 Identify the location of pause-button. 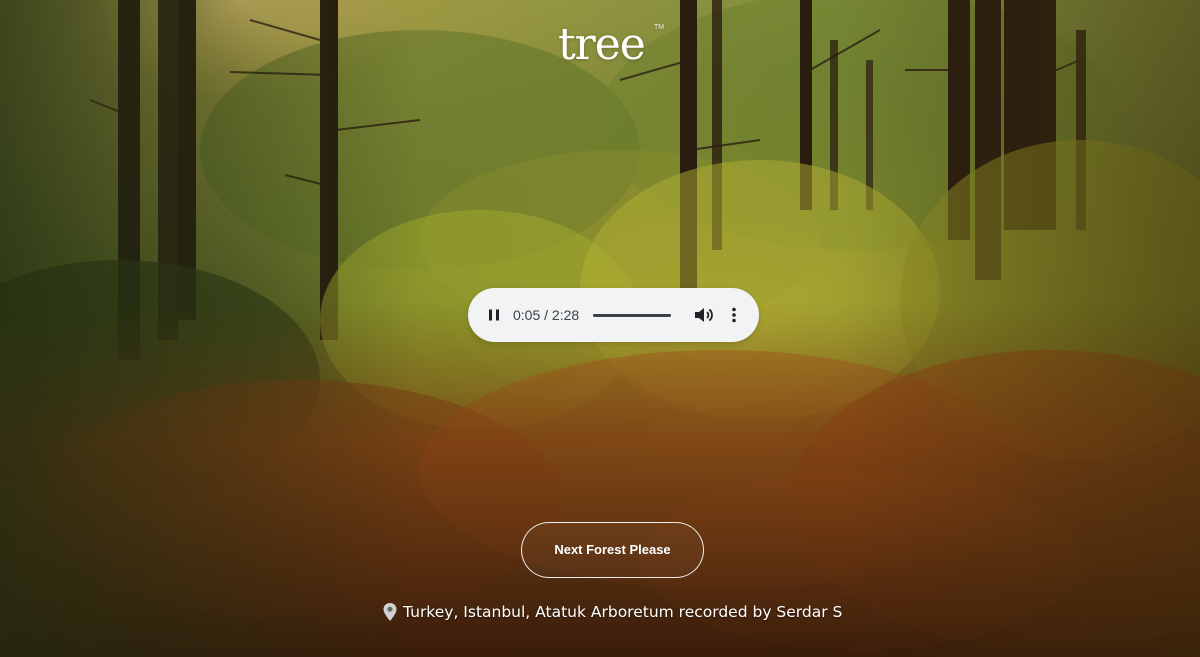
(494, 315).